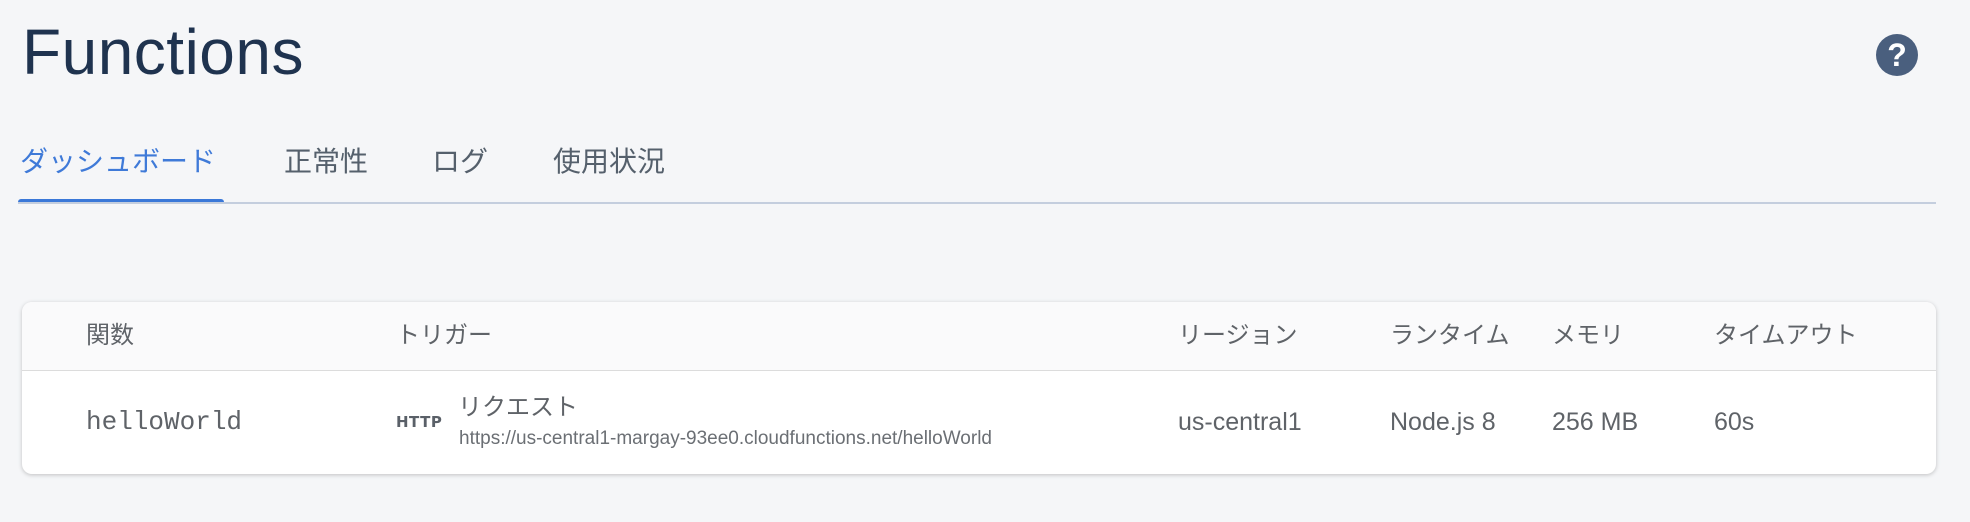 This screenshot has width=1970, height=522. I want to click on question-mark-icon: ?, so click(1897, 55).